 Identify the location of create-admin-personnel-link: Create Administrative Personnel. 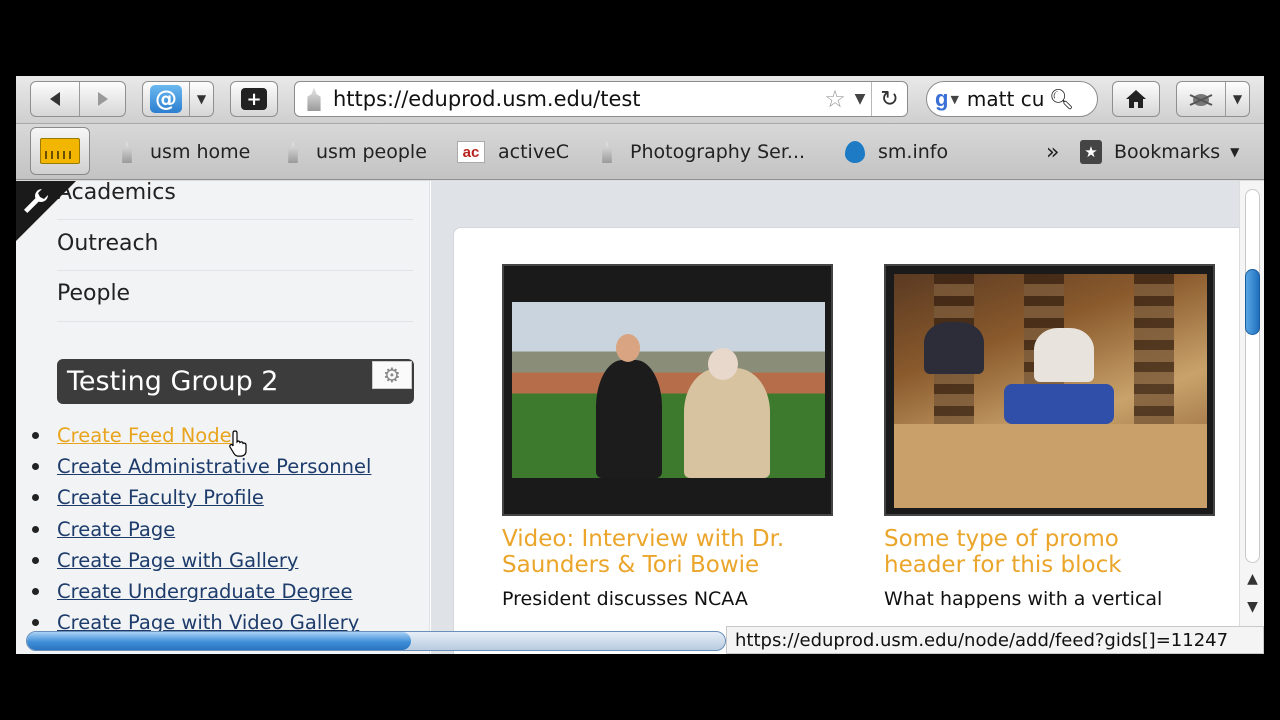
(214, 466).